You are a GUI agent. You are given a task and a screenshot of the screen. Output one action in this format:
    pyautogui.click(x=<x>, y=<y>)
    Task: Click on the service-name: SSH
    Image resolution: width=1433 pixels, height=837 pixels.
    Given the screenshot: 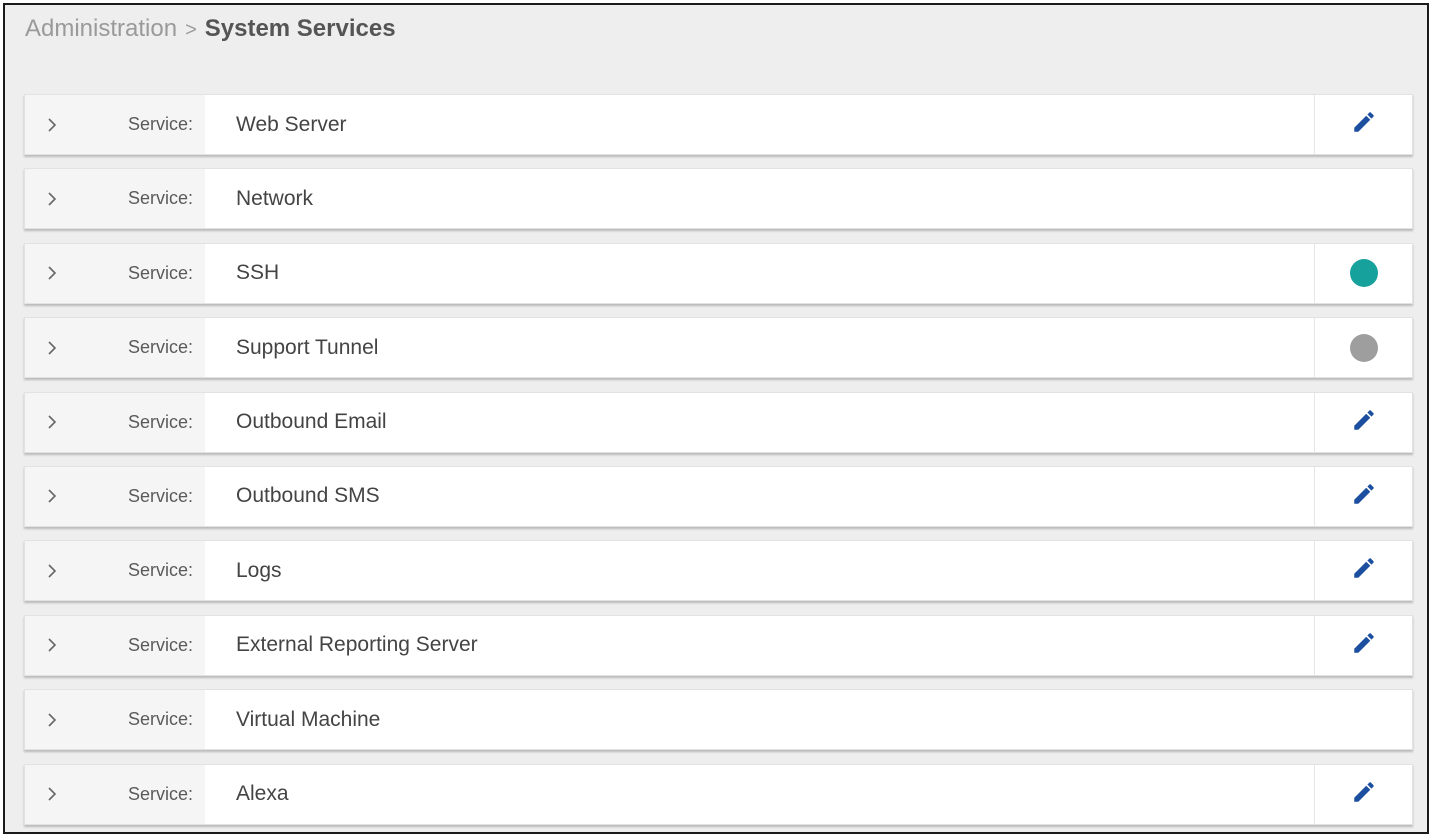 What is the action you would take?
    pyautogui.click(x=808, y=273)
    